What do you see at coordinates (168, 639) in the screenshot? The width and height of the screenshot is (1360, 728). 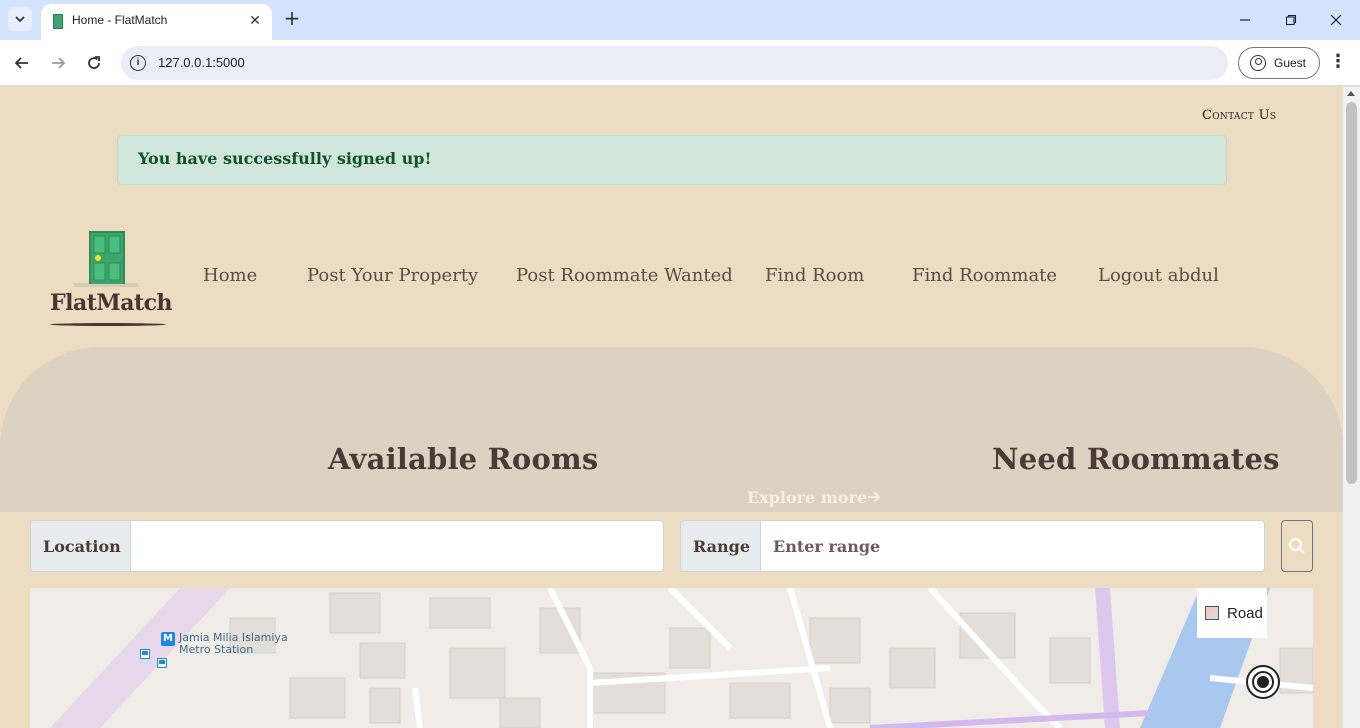 I see `metro-station-icon: M` at bounding box center [168, 639].